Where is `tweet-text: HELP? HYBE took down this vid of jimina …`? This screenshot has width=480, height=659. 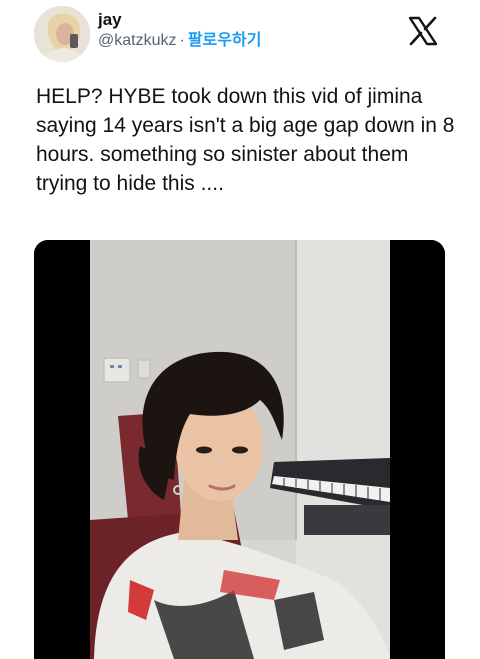
tweet-text: HELP? HYBE took down this vid of jimina … is located at coordinates (248, 140).